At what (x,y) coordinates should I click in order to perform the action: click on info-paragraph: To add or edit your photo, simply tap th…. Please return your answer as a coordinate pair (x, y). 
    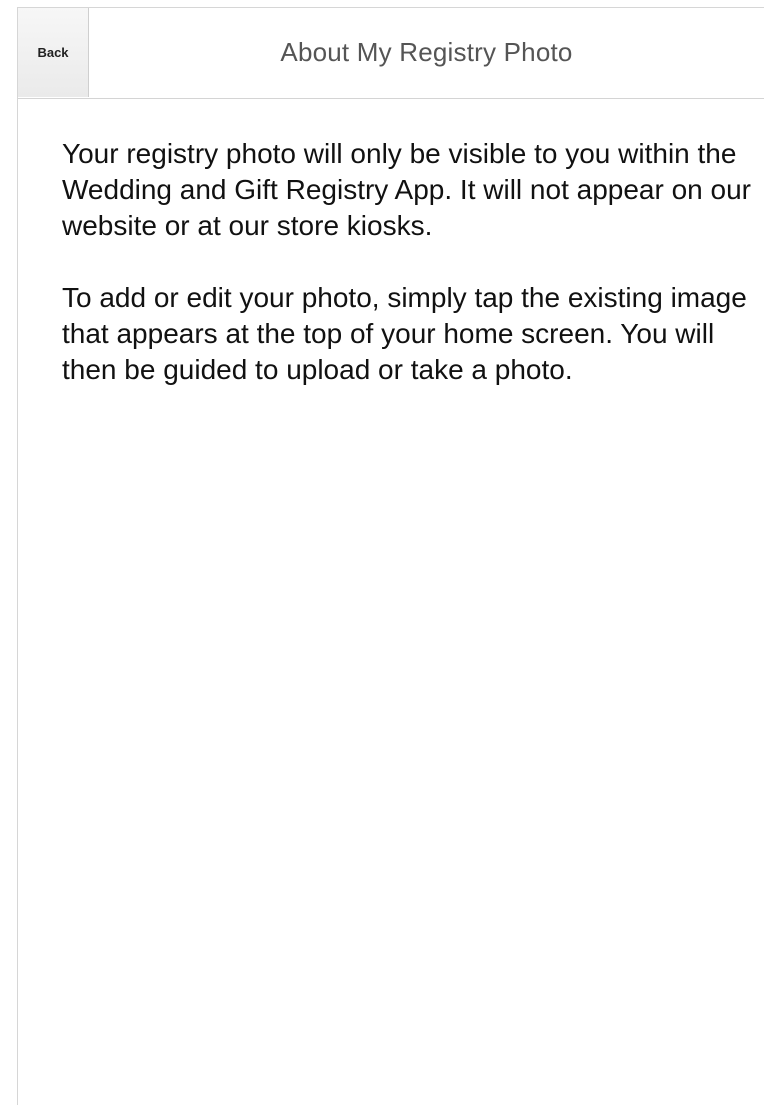
    Looking at the image, I should click on (404, 333).